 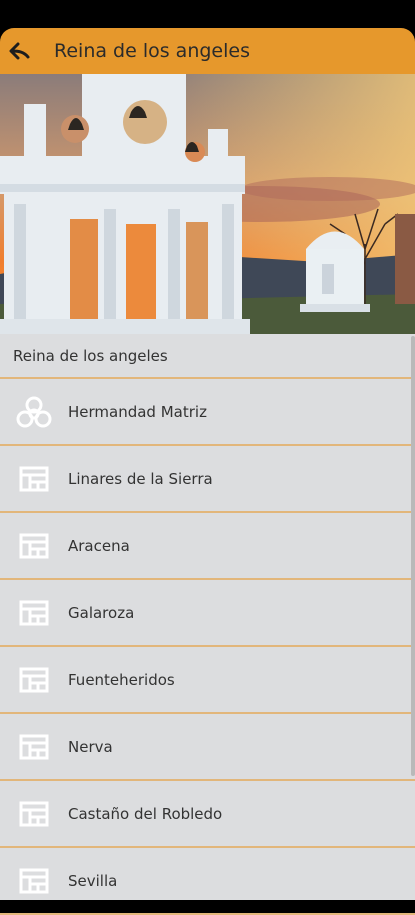 I want to click on section-title: Reina de los angeles, so click(x=207, y=356).